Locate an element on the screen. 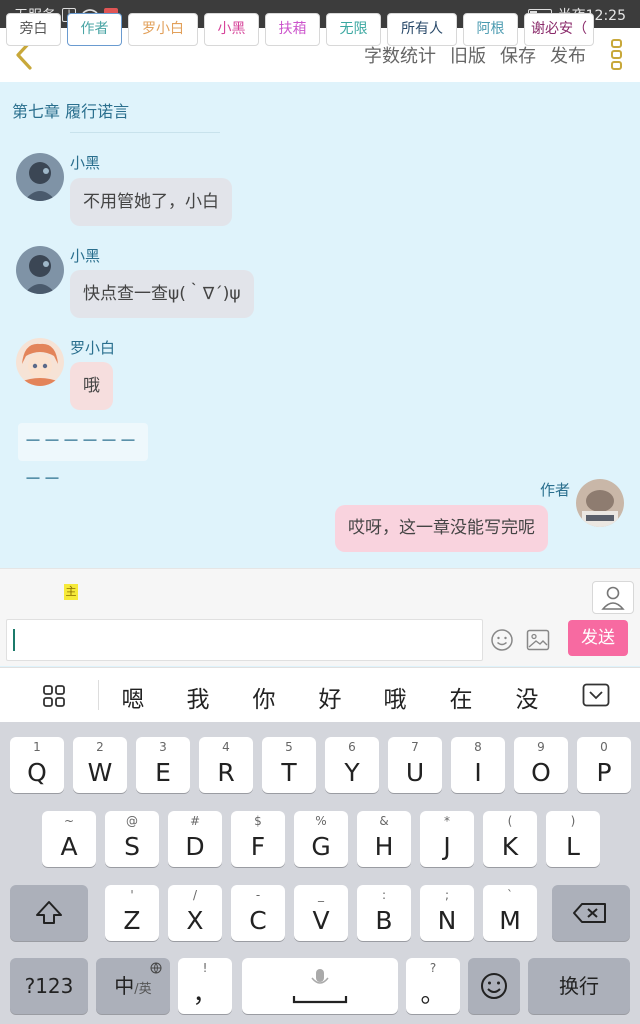 The image size is (640, 1024). shift-icon is located at coordinates (49, 912).